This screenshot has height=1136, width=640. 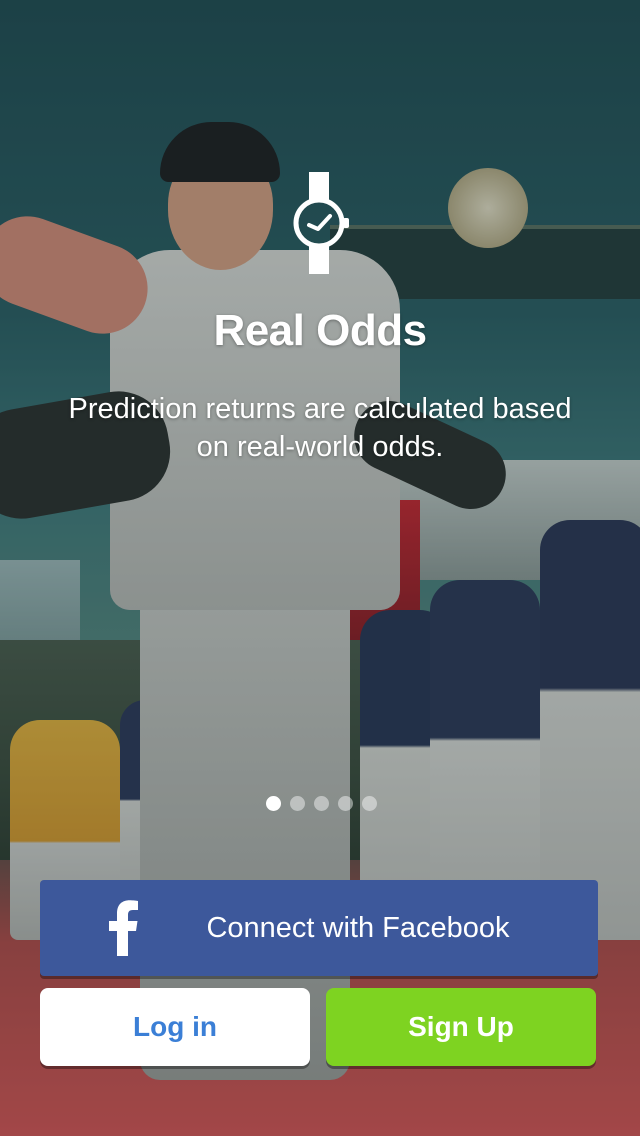 What do you see at coordinates (175, 1027) in the screenshot?
I see `login-button: Log in` at bounding box center [175, 1027].